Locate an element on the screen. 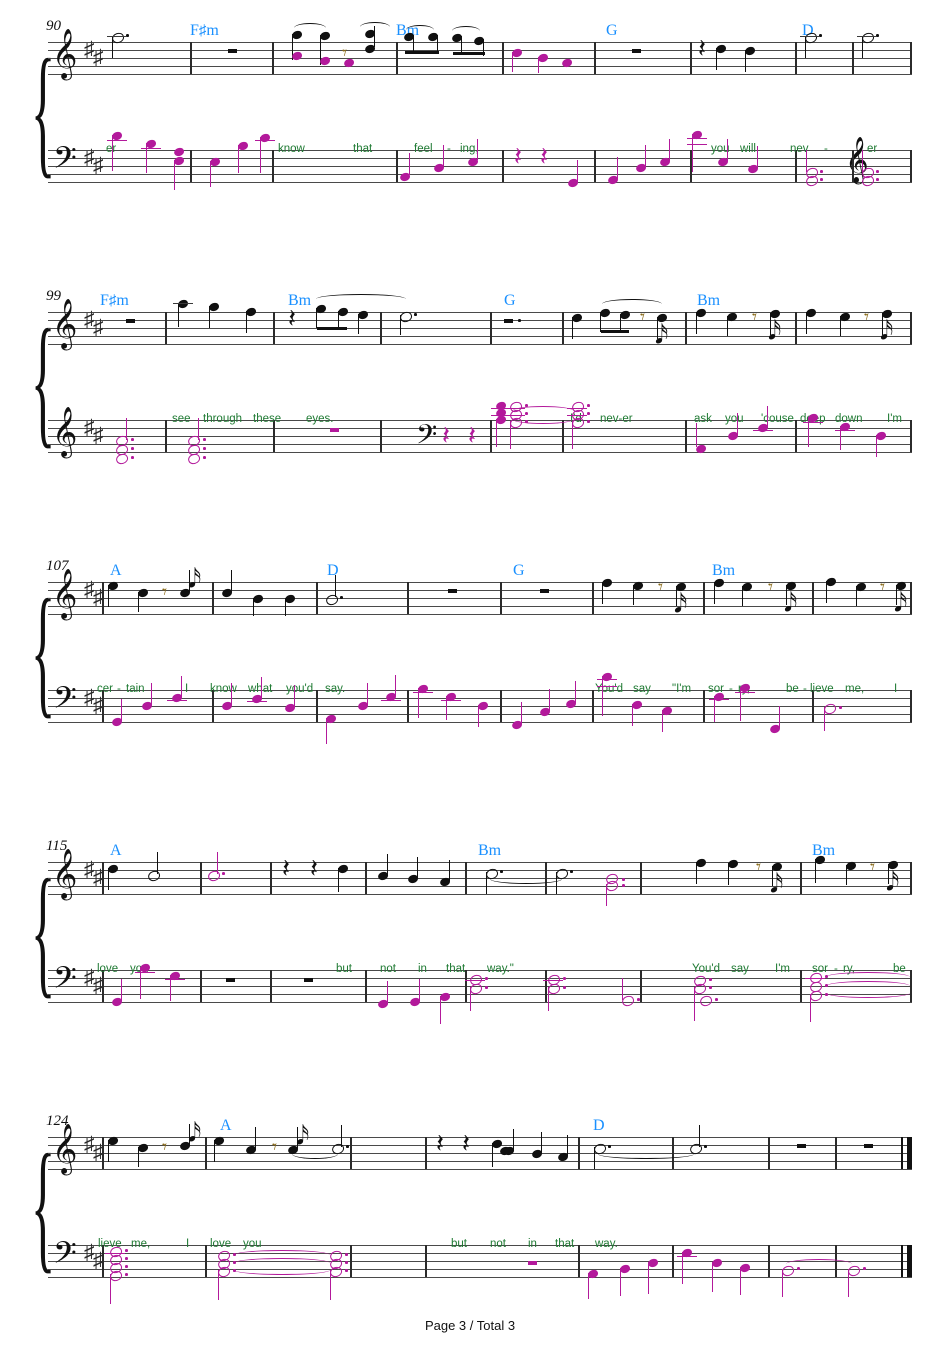 This screenshot has height=1362, width=940. tie is located at coordinates (282, 1270).